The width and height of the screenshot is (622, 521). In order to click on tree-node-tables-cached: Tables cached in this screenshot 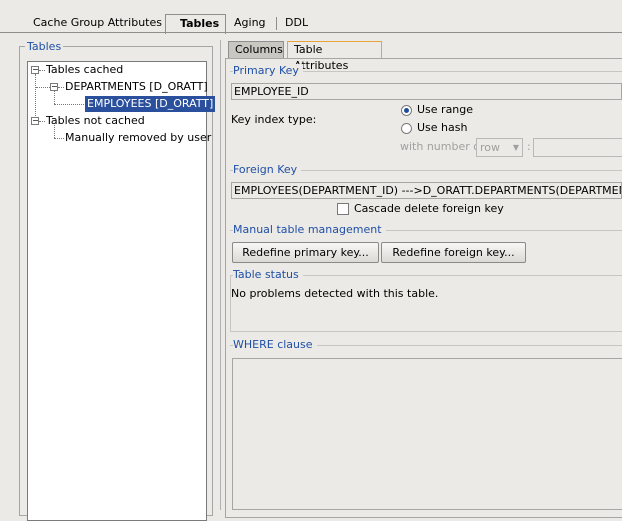, I will do `click(84, 70)`.